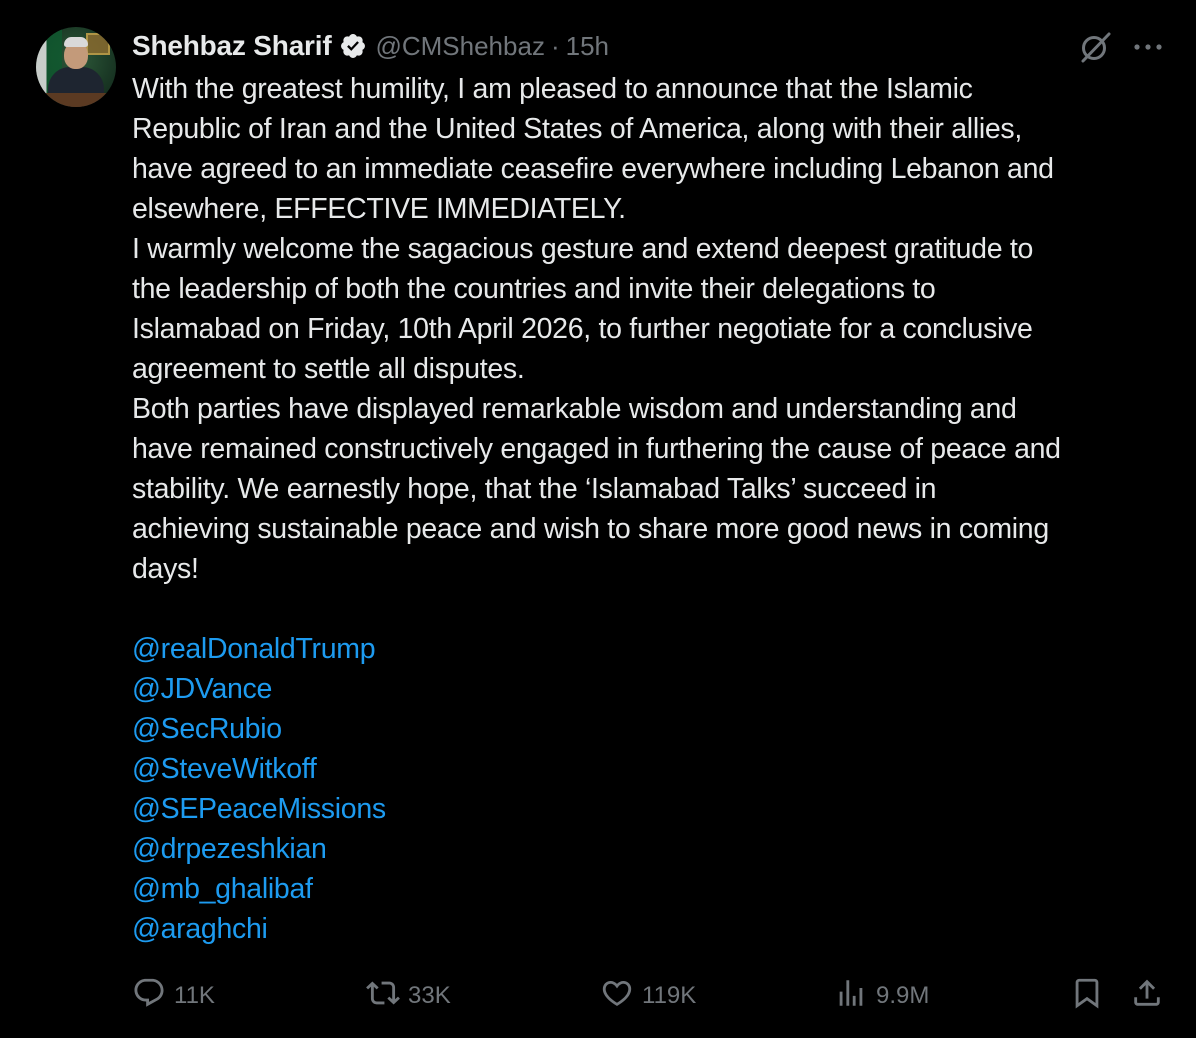  Describe the element at coordinates (98, 44) in the screenshot. I see `portrait-frame-decoration` at that location.